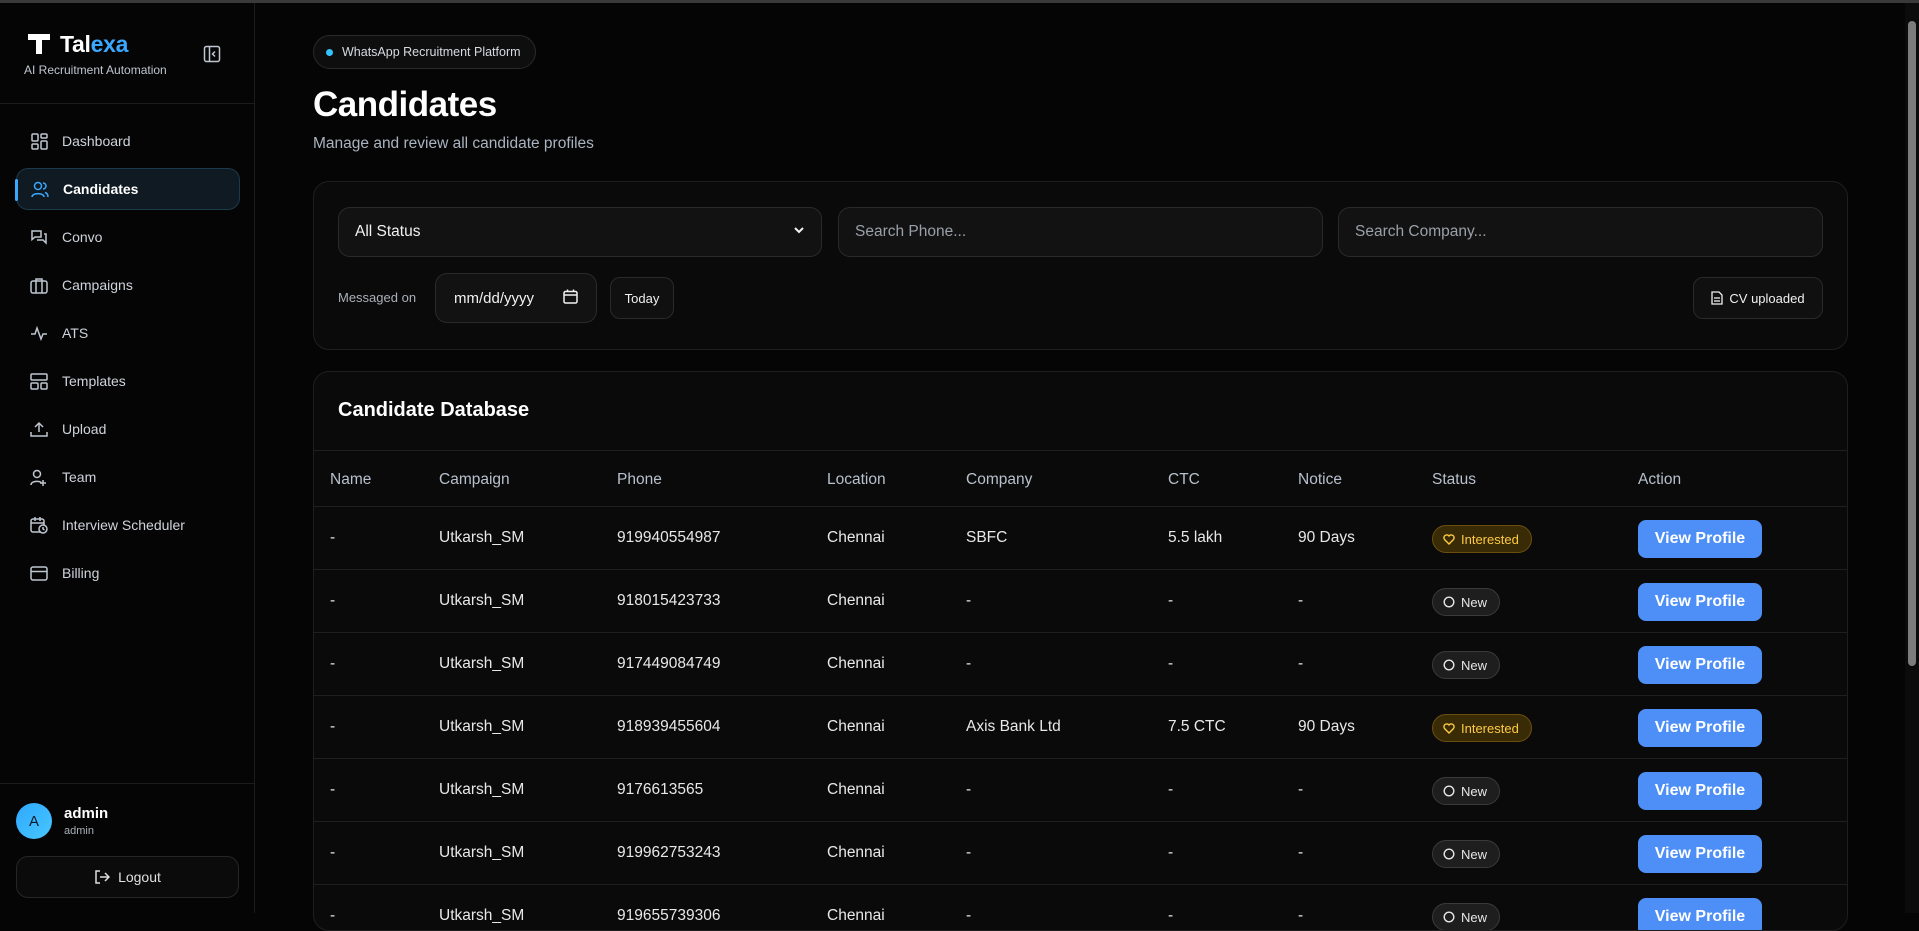  I want to click on cell-company: SBFC, so click(987, 537).